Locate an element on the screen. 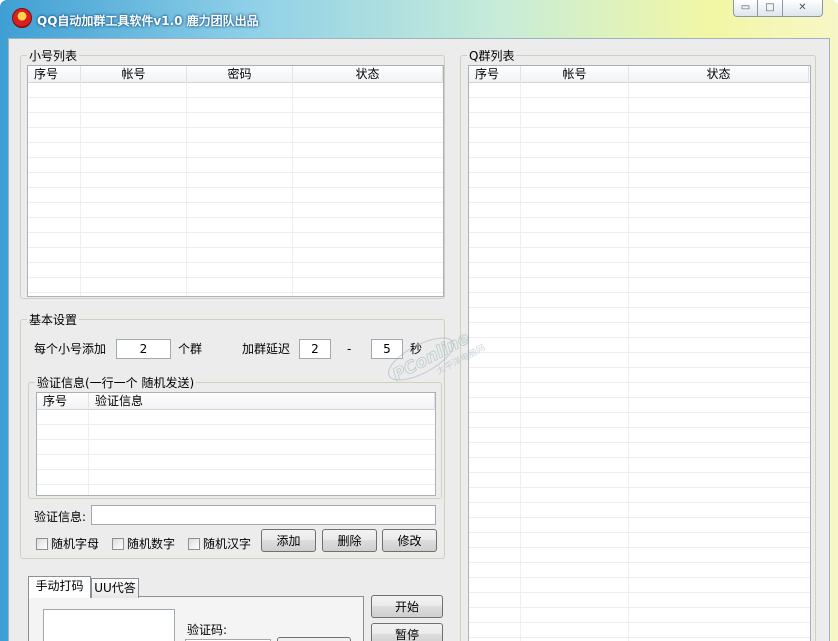 Image resolution: width=838 pixels, height=641 pixels. close-icon: ✕ is located at coordinates (802, 7).